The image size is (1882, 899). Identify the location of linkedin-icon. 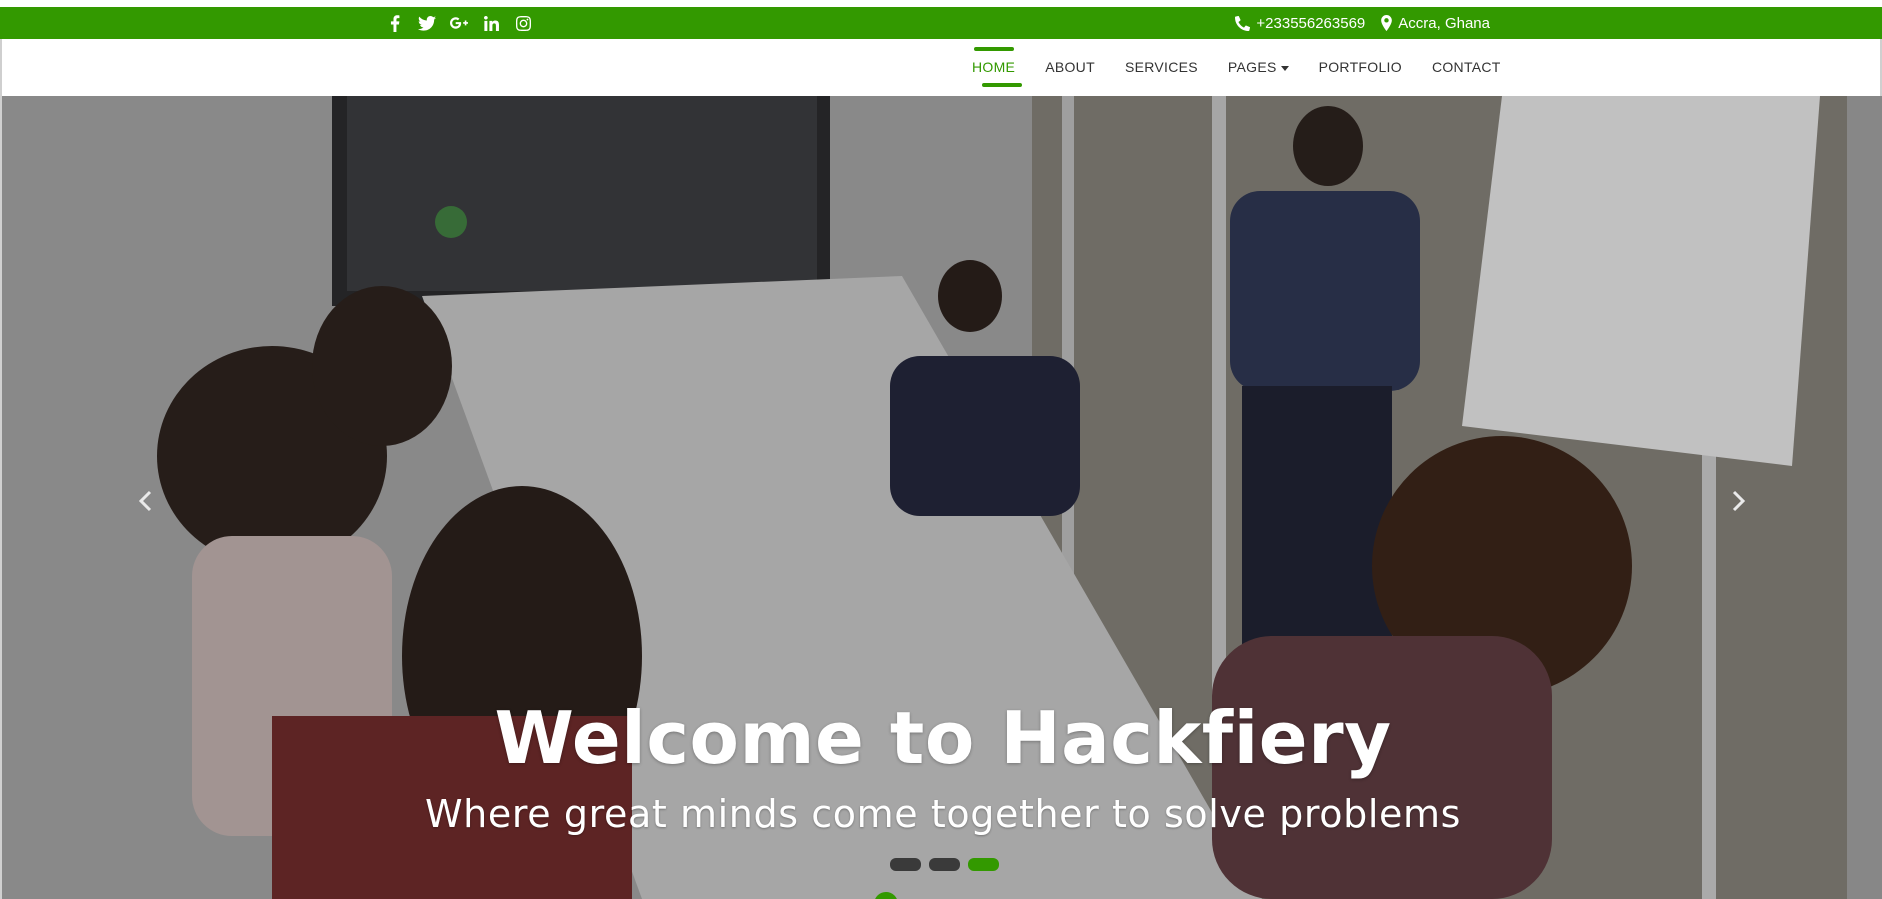
(491, 23).